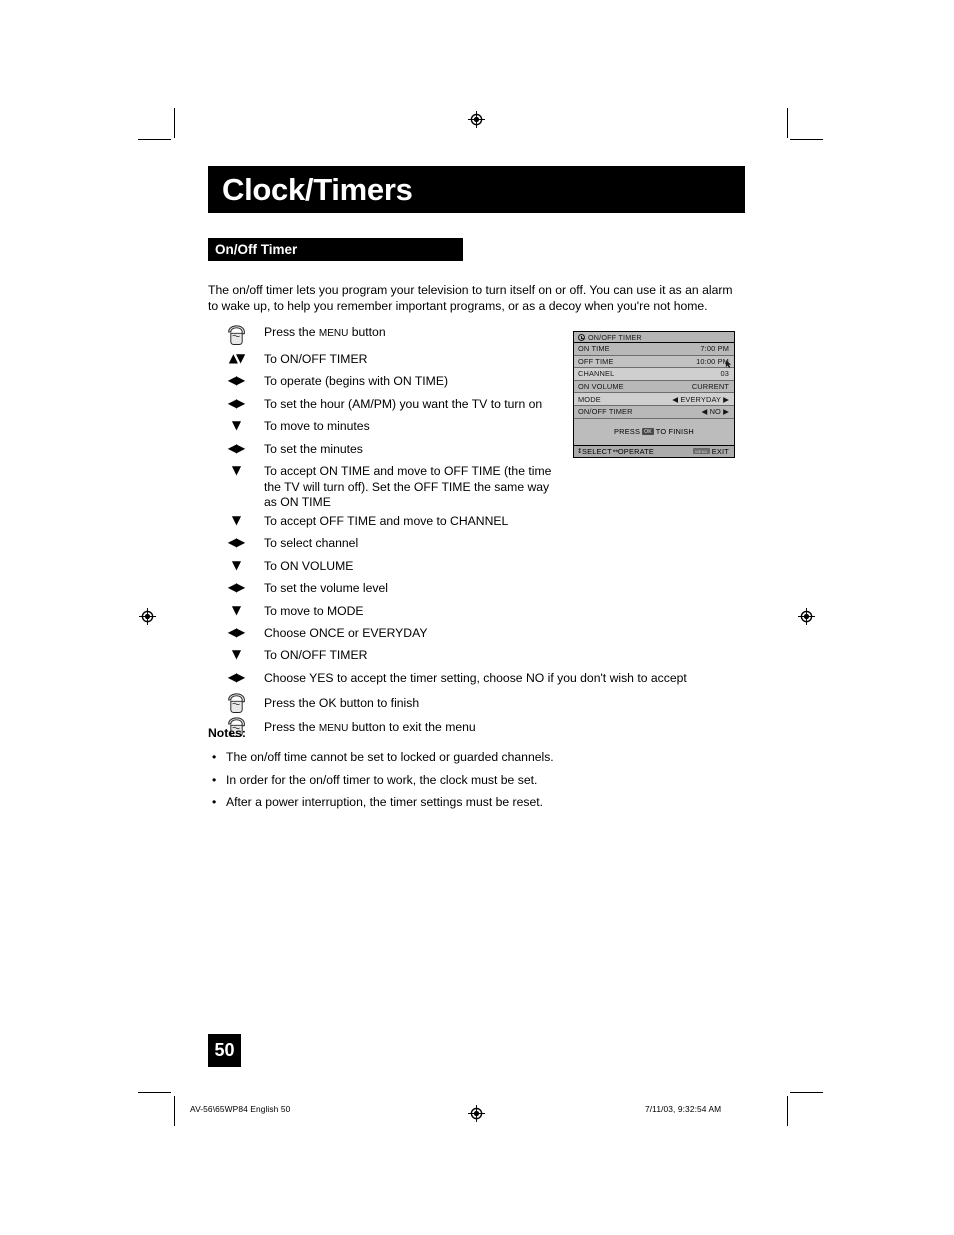 The image size is (954, 1235). What do you see at coordinates (356, 381) in the screenshot?
I see `list-item-label: To operate (begins with ON TIME)` at bounding box center [356, 381].